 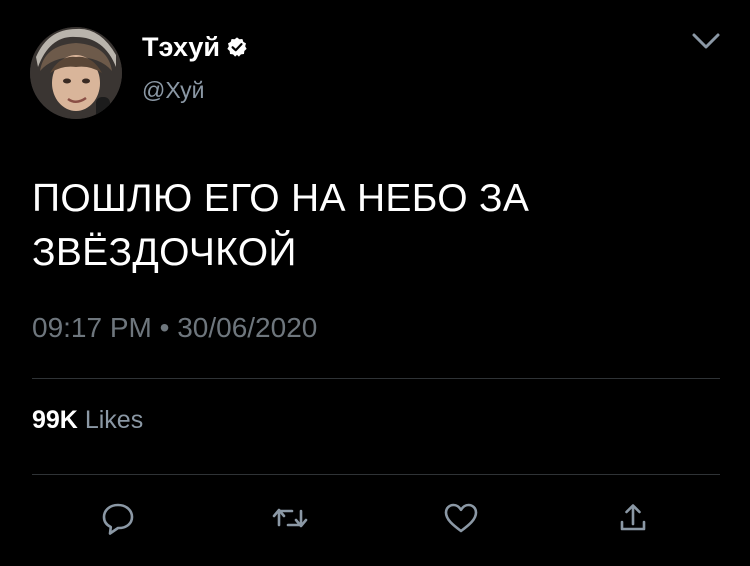 I want to click on reply-icon, so click(x=118, y=518).